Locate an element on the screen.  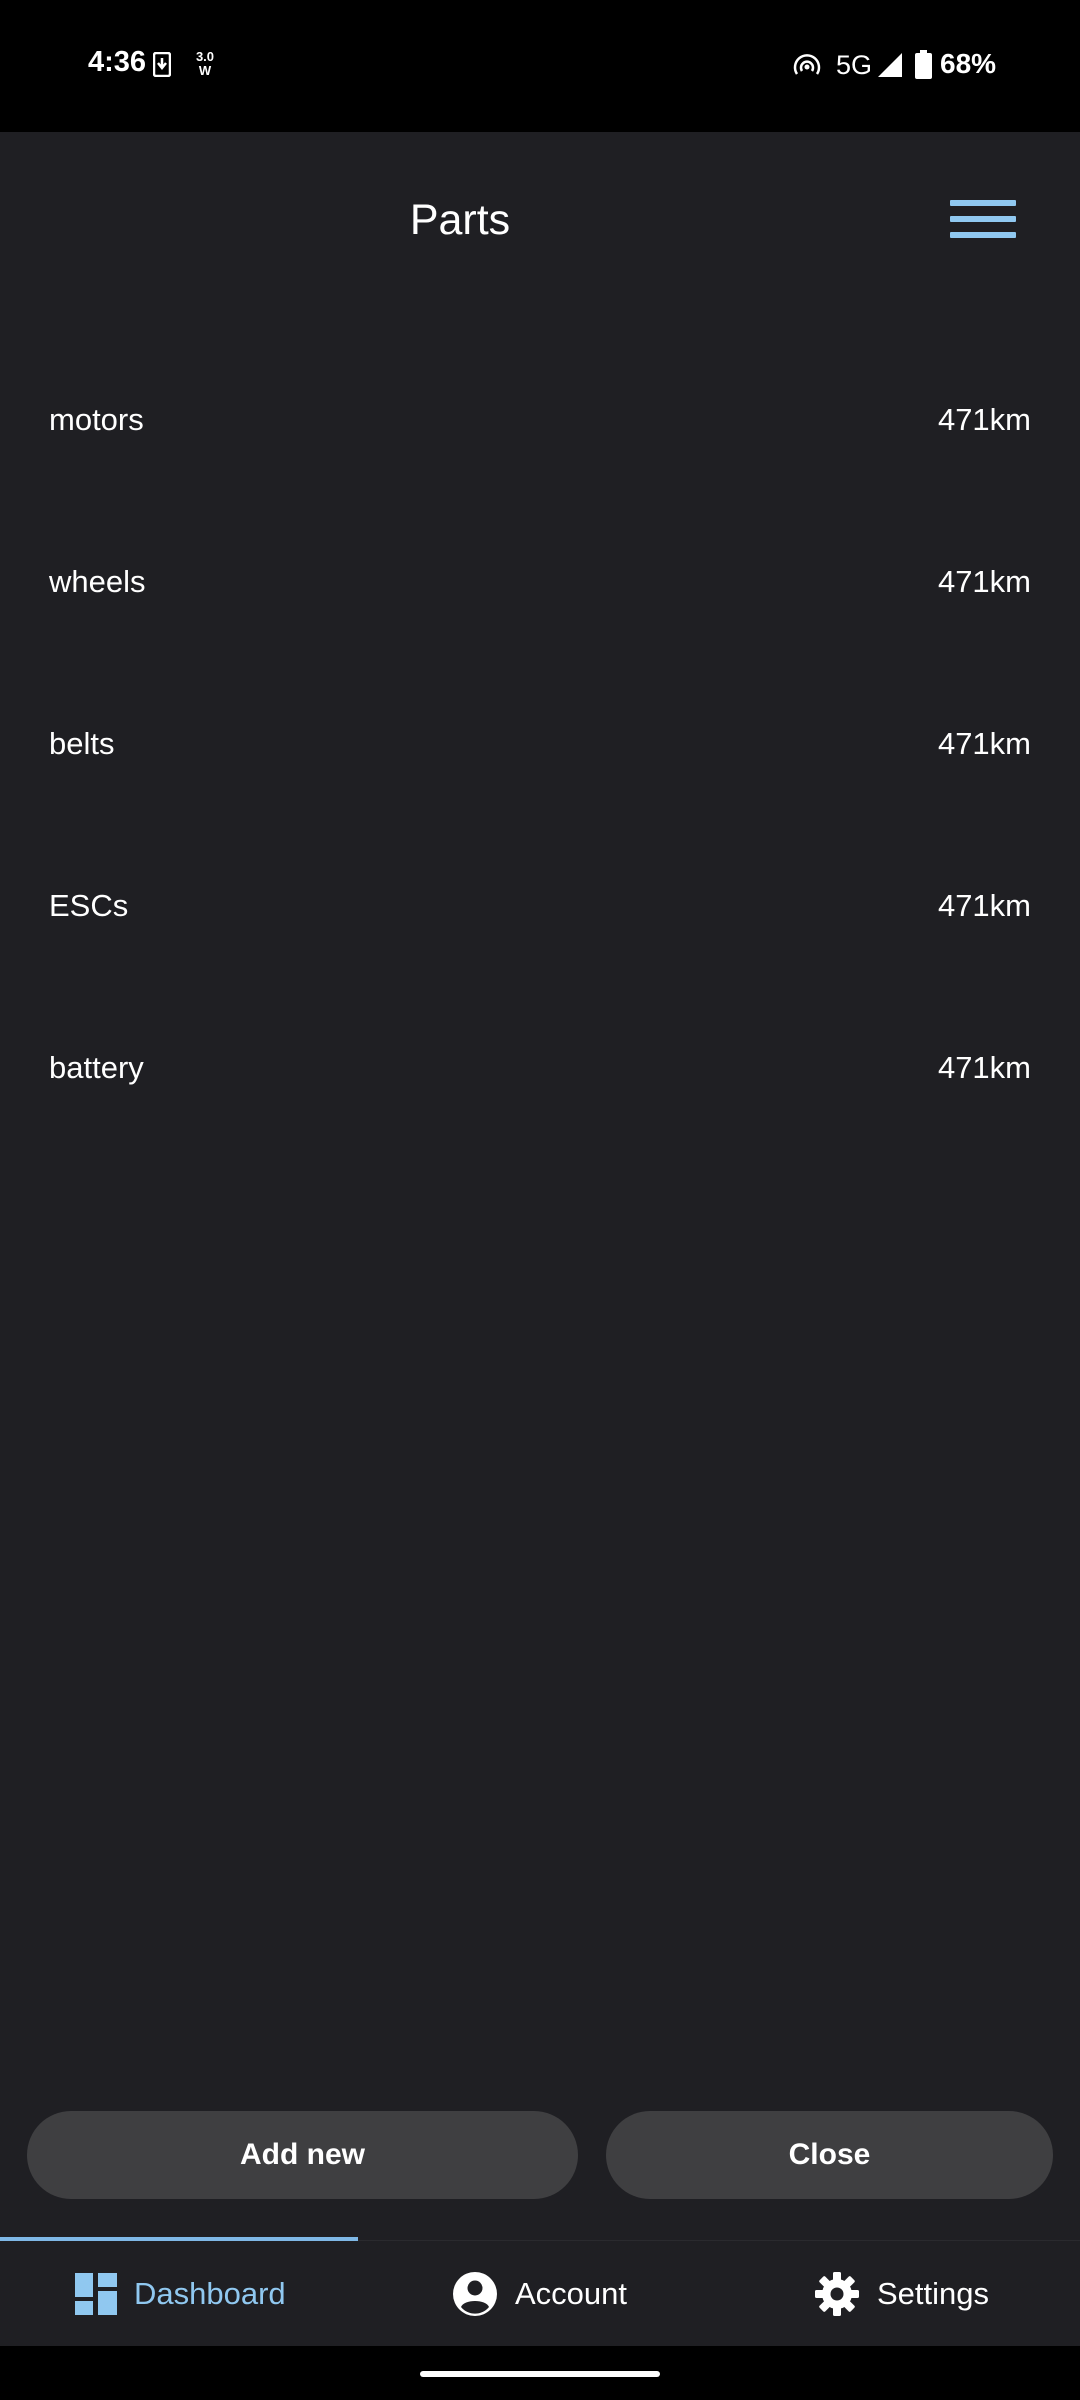
signal-icon is located at coordinates (890, 65).